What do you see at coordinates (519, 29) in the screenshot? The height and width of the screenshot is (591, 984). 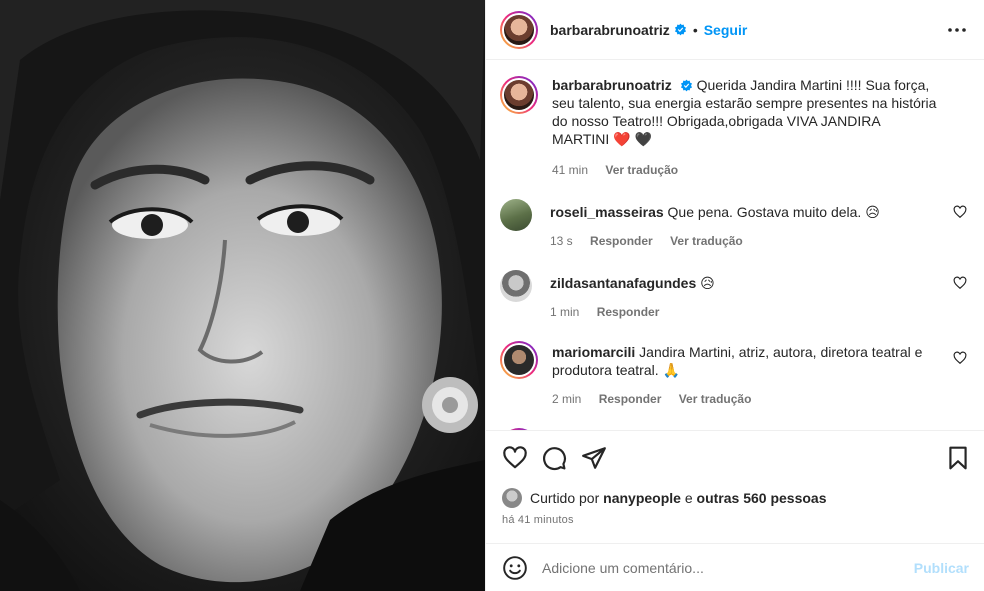 I see `author-avatar` at bounding box center [519, 29].